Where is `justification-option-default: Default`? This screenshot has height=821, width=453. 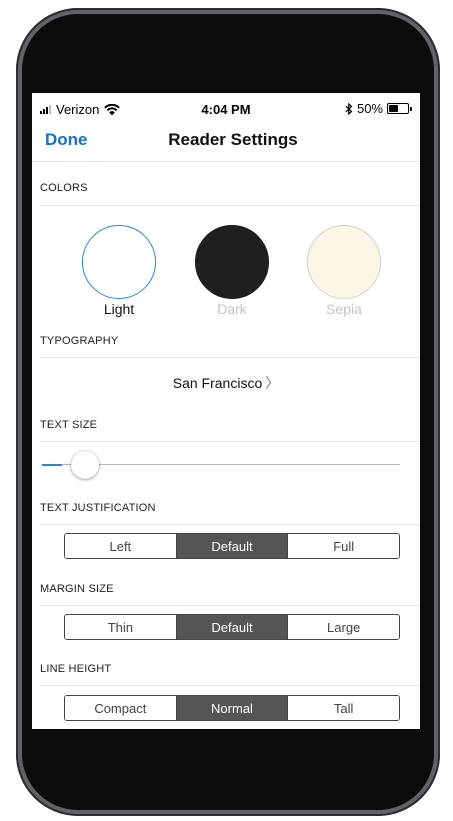 justification-option-default: Default is located at coordinates (232, 546).